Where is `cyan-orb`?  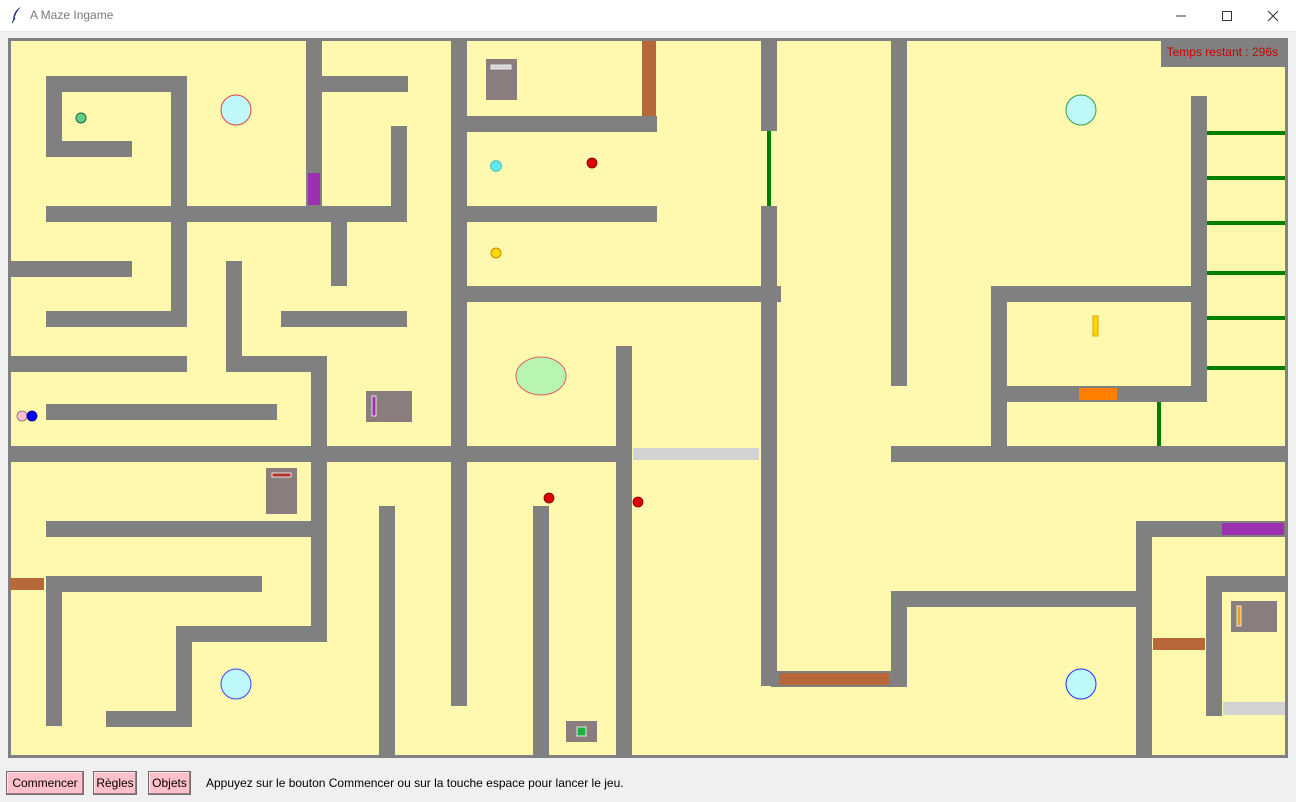
cyan-orb is located at coordinates (496, 166).